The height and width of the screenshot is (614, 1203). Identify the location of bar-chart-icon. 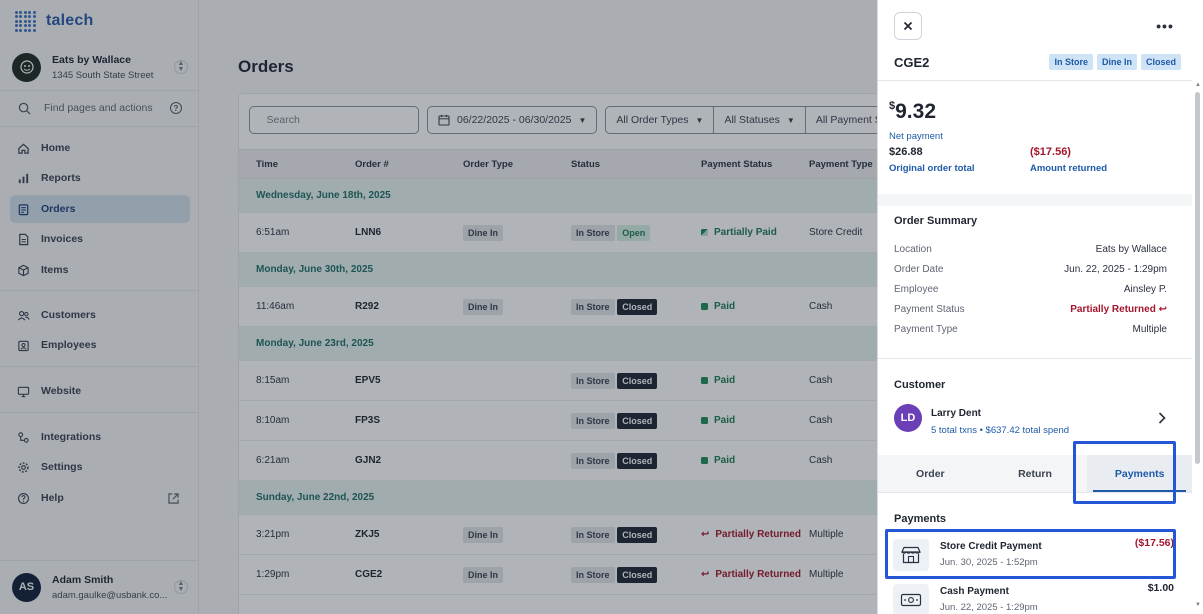
(23, 178).